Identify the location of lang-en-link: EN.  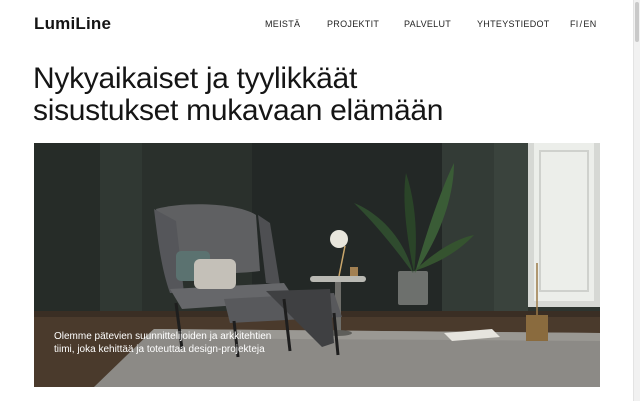
(589, 24).